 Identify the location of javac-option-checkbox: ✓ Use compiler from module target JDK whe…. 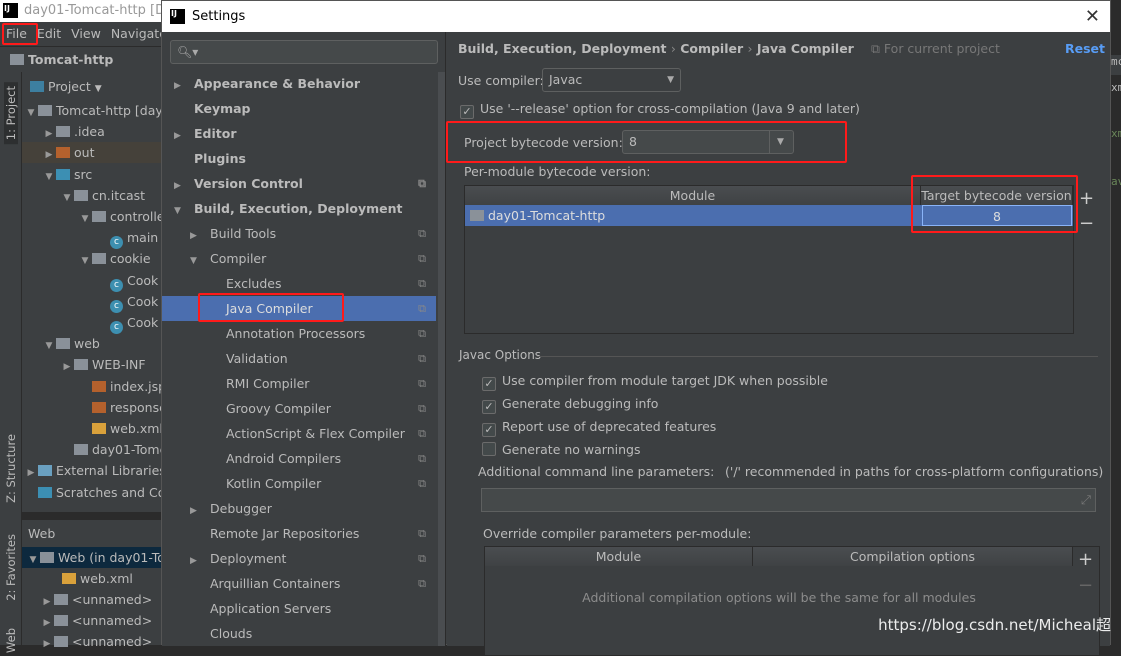
(655, 382).